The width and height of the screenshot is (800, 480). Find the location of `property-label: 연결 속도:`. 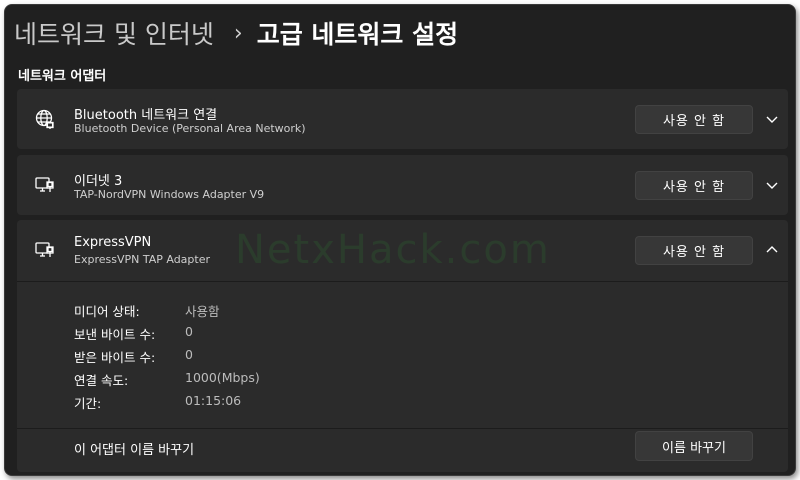

property-label: 연결 속도: is located at coordinates (101, 380).